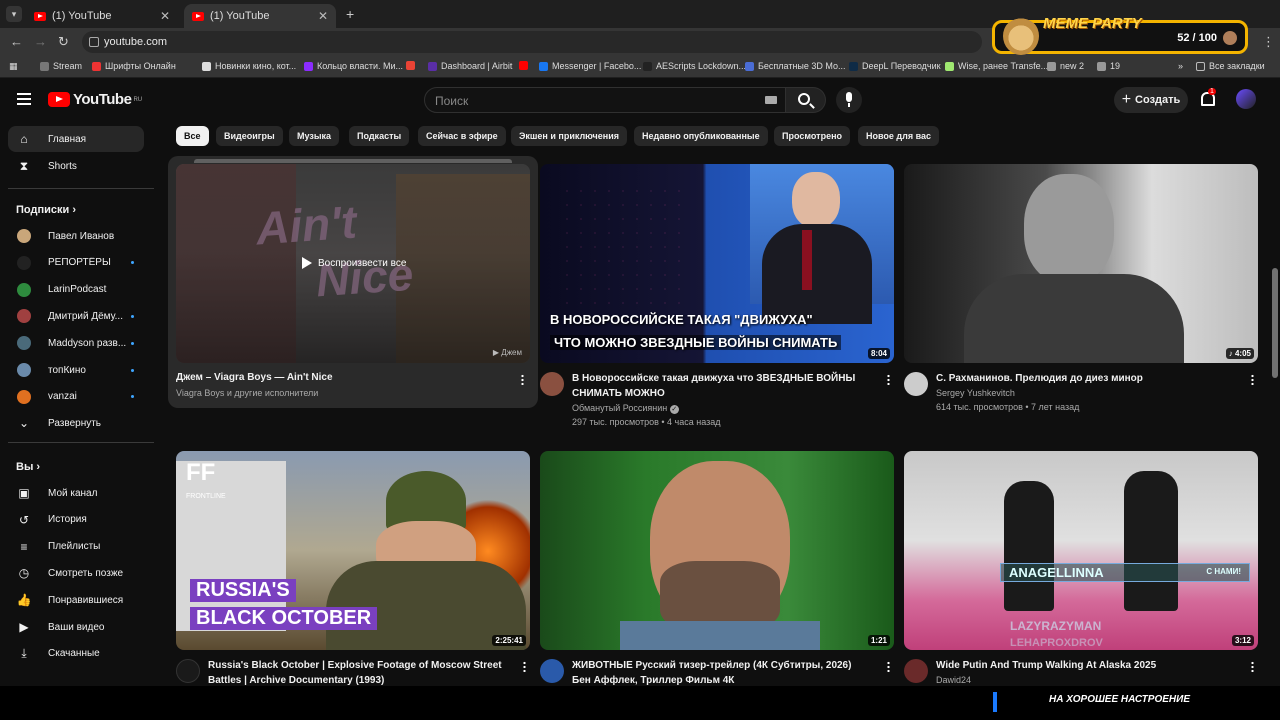  What do you see at coordinates (605, 100) in the screenshot?
I see `search-input: Поиск` at bounding box center [605, 100].